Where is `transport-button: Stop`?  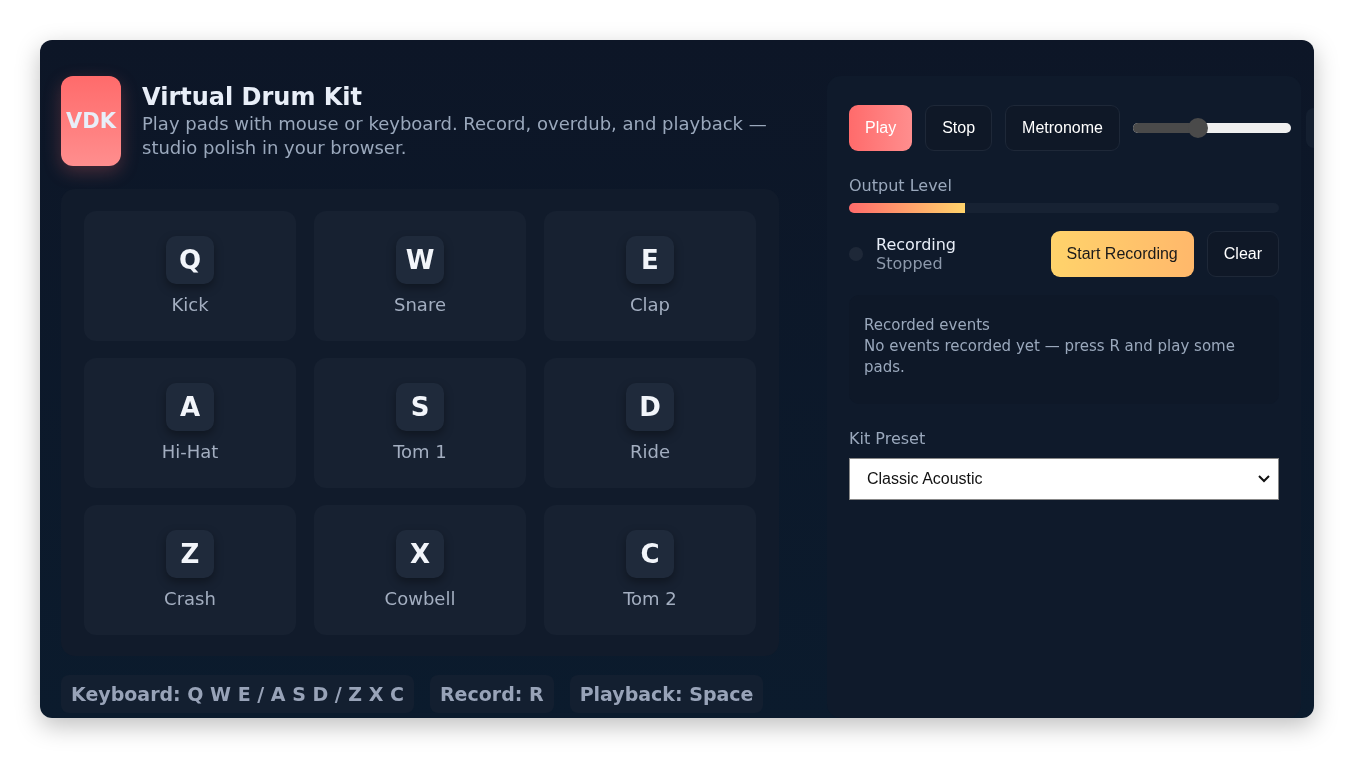
transport-button: Stop is located at coordinates (959, 128).